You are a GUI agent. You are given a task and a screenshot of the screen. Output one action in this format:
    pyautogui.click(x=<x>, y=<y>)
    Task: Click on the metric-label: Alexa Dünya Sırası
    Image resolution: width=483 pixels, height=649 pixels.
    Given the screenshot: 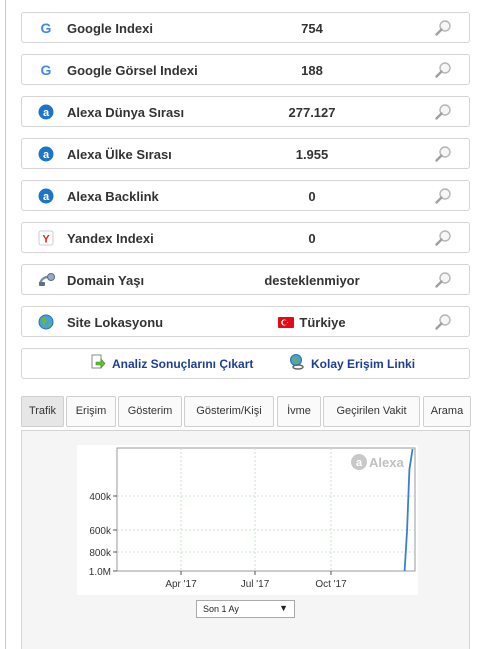 What is the action you would take?
    pyautogui.click(x=126, y=112)
    